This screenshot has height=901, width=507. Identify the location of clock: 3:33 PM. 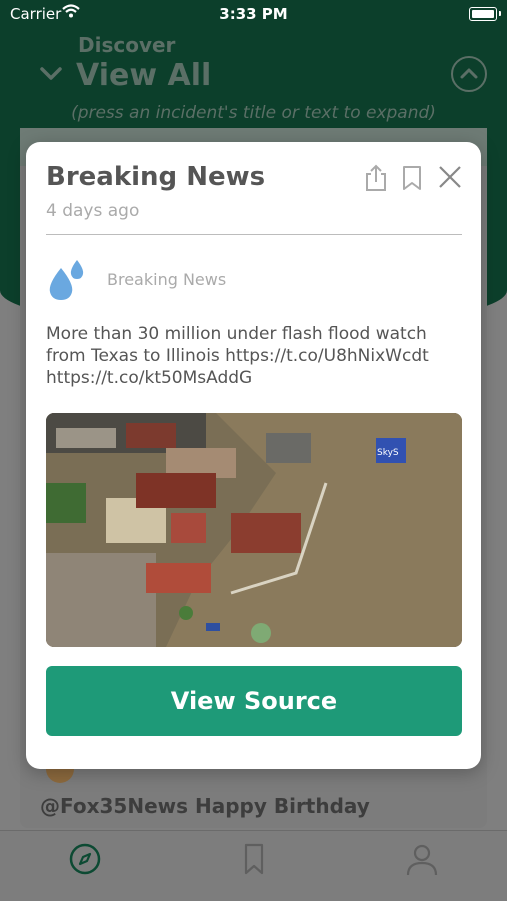
(253, 14).